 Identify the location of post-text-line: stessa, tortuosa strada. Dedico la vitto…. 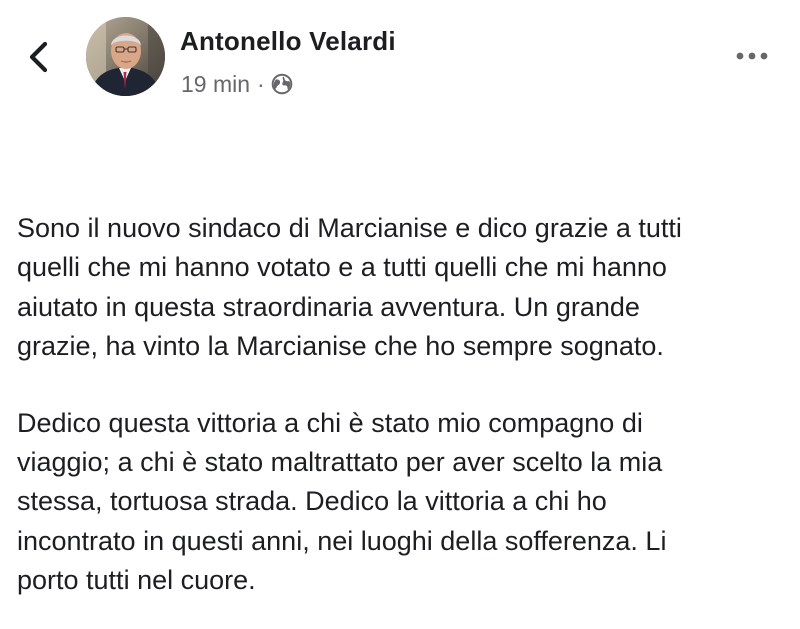
(312, 501).